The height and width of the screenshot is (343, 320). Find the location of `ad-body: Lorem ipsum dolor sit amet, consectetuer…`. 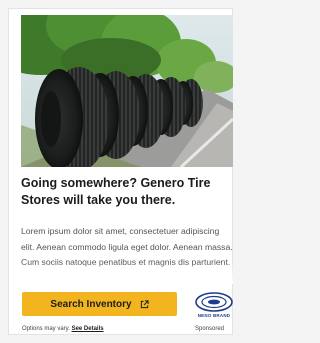

ad-body: Lorem ipsum dolor sit amet, consectetuer… is located at coordinates (127, 254).